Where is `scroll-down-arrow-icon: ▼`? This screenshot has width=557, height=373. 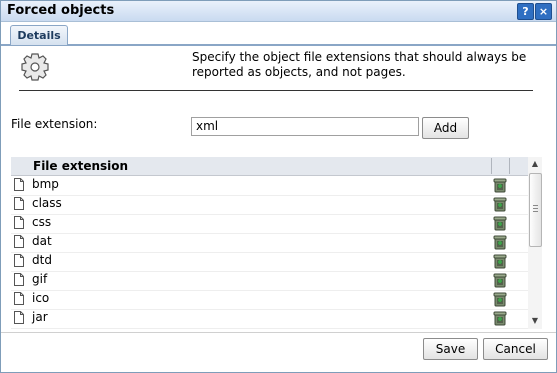
scroll-down-arrow-icon: ▼ is located at coordinates (535, 321).